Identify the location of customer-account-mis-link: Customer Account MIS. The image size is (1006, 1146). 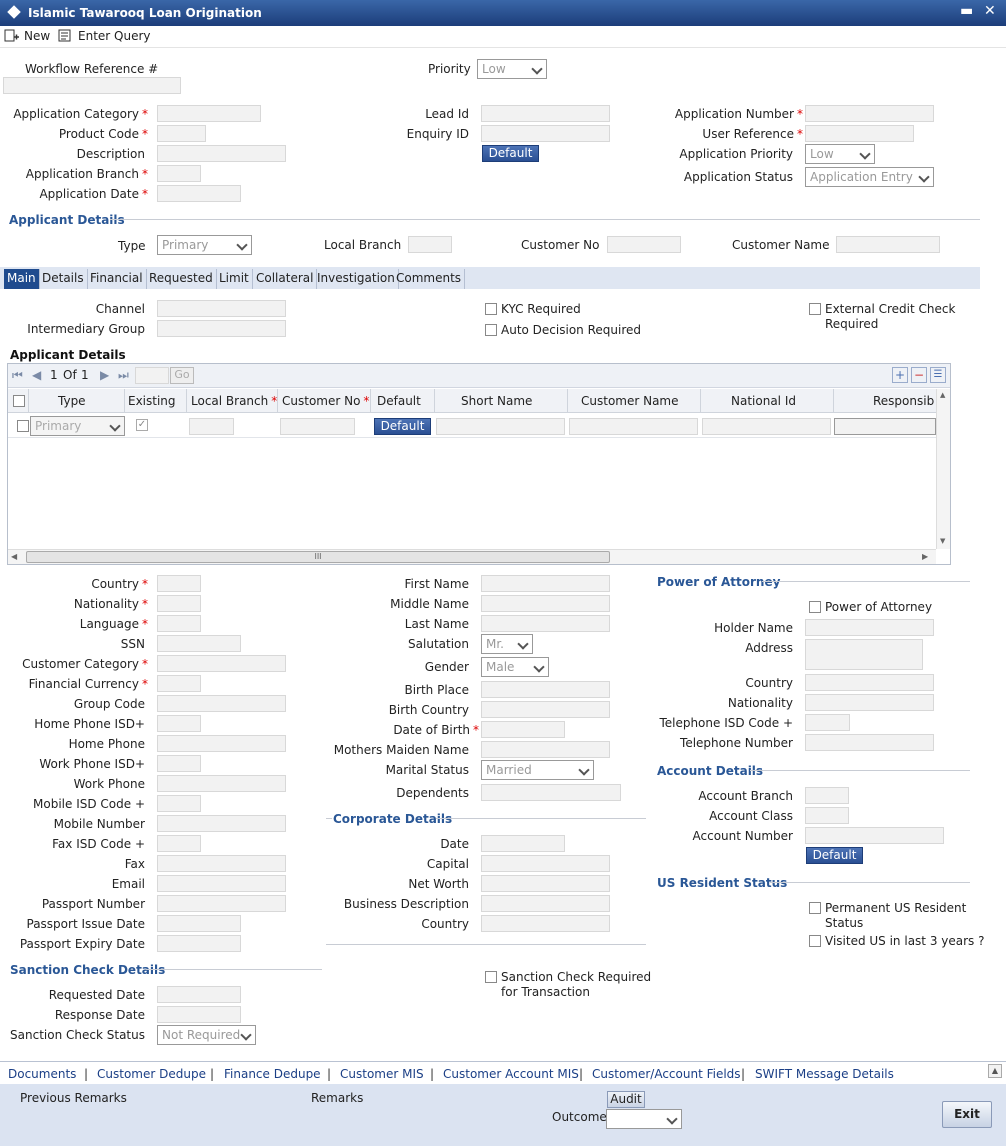
(511, 1074).